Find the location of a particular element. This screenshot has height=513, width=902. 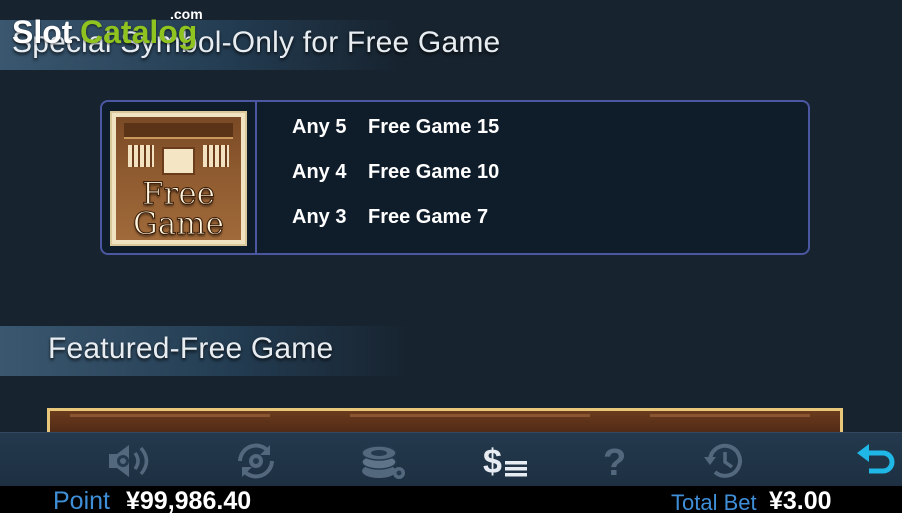

sound-icon is located at coordinates (129, 461).